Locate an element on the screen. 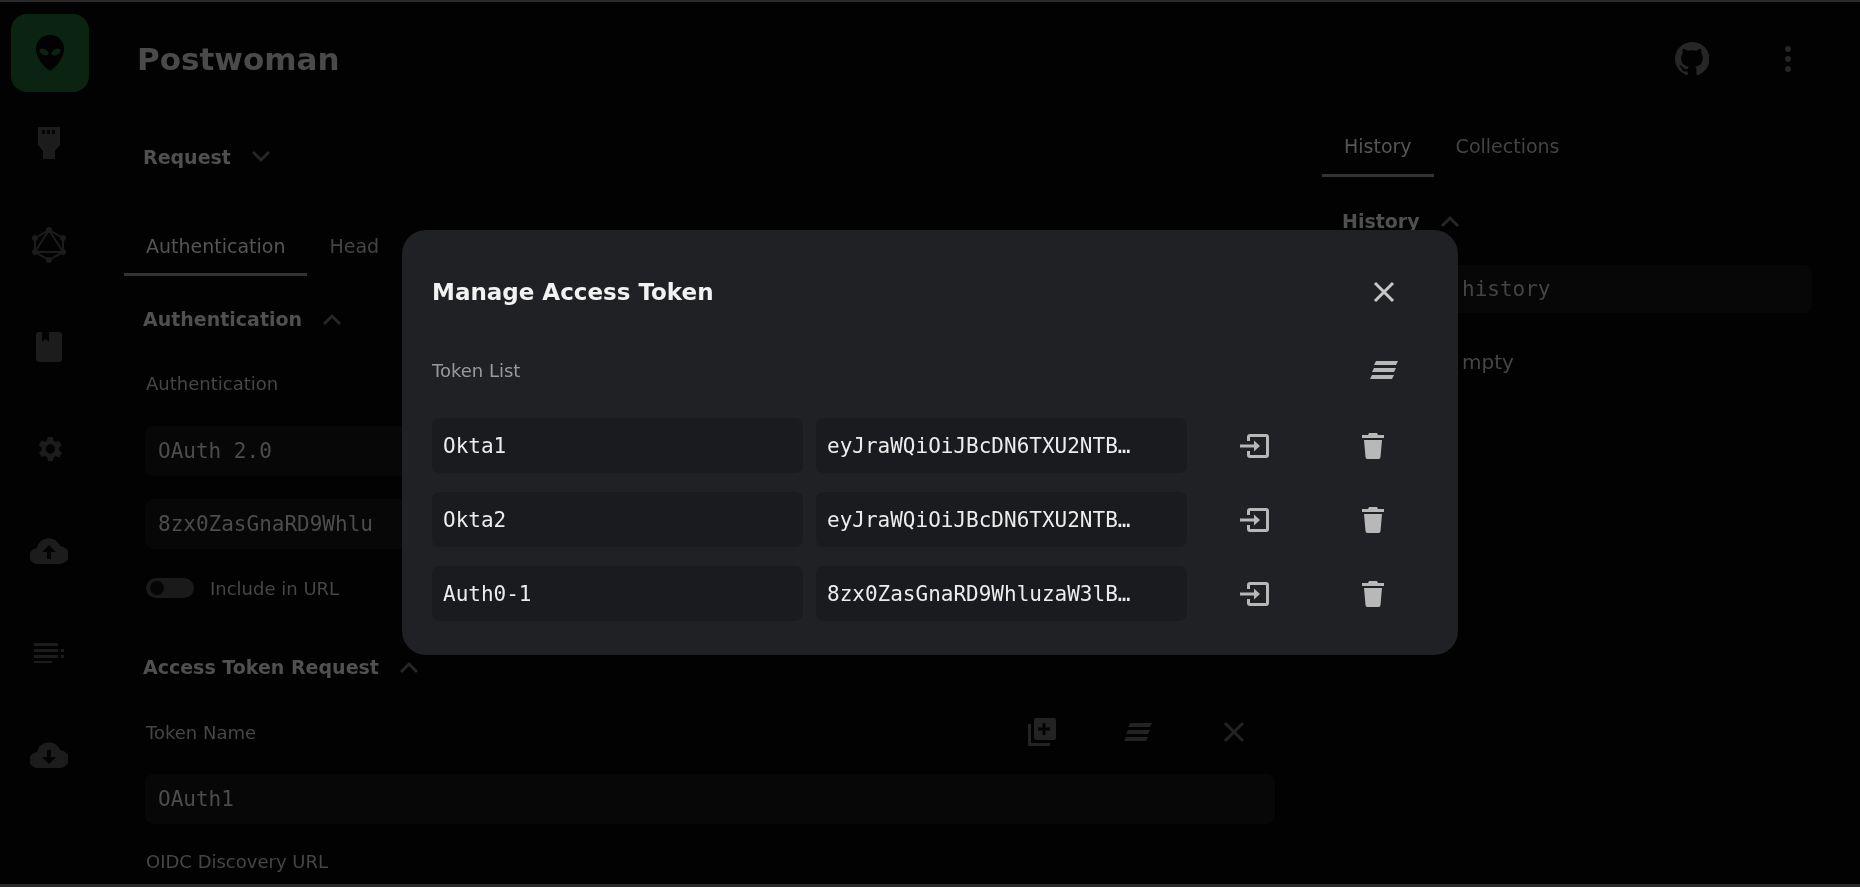  auth-type-field: OAuth 2.0 is located at coordinates (273, 451).